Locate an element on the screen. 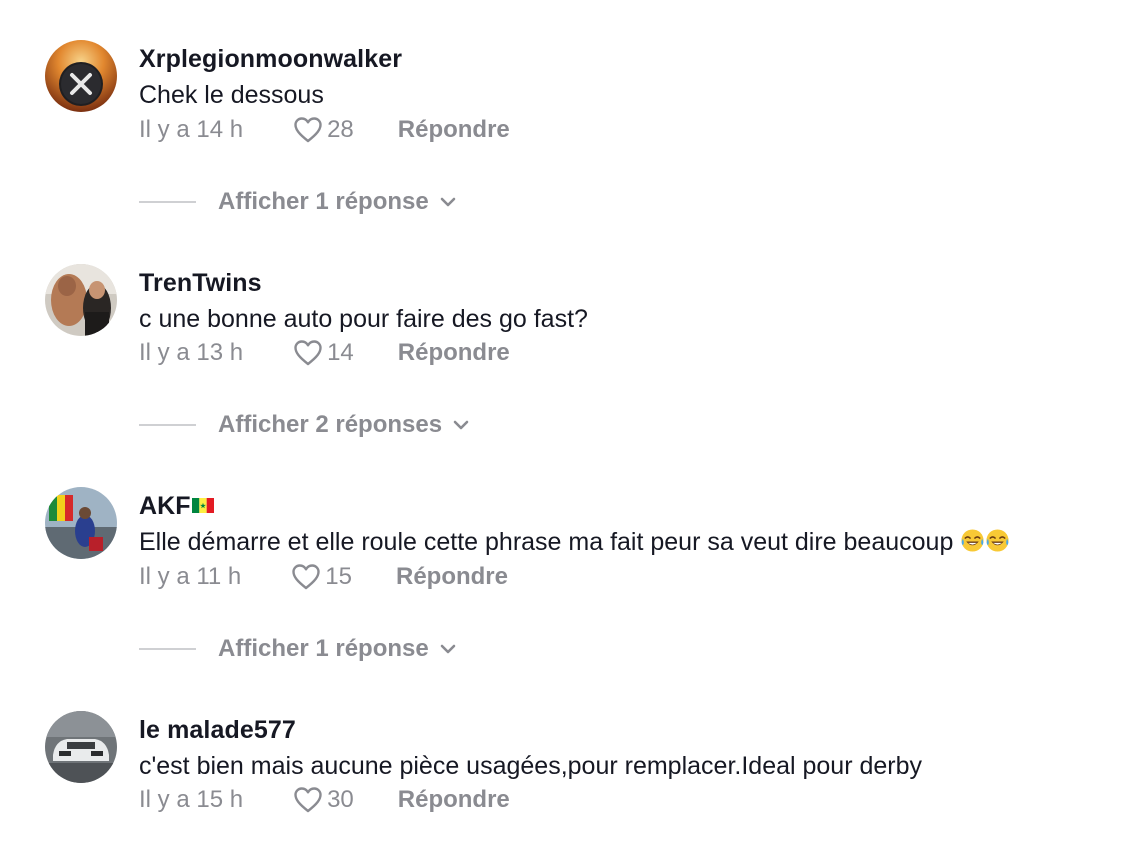  comment-meta: Il y a 13 h 14 Répondre is located at coordinates (324, 353).